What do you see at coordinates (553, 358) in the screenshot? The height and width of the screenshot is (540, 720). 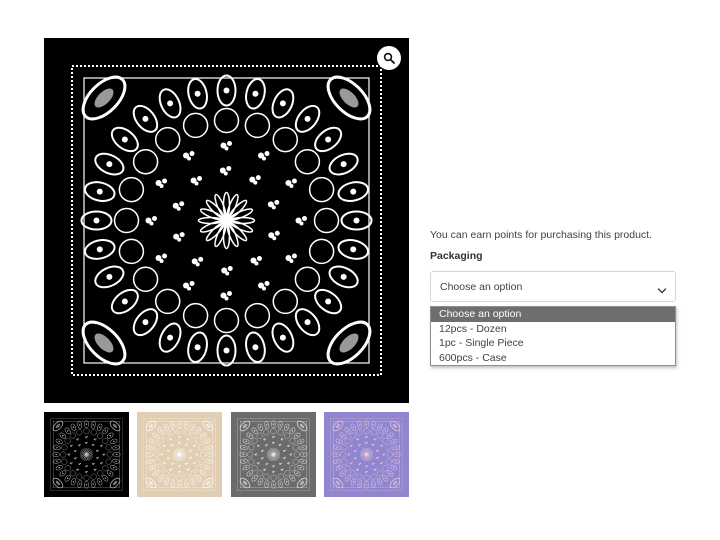 I see `option-case: 600pcs - Case` at bounding box center [553, 358].